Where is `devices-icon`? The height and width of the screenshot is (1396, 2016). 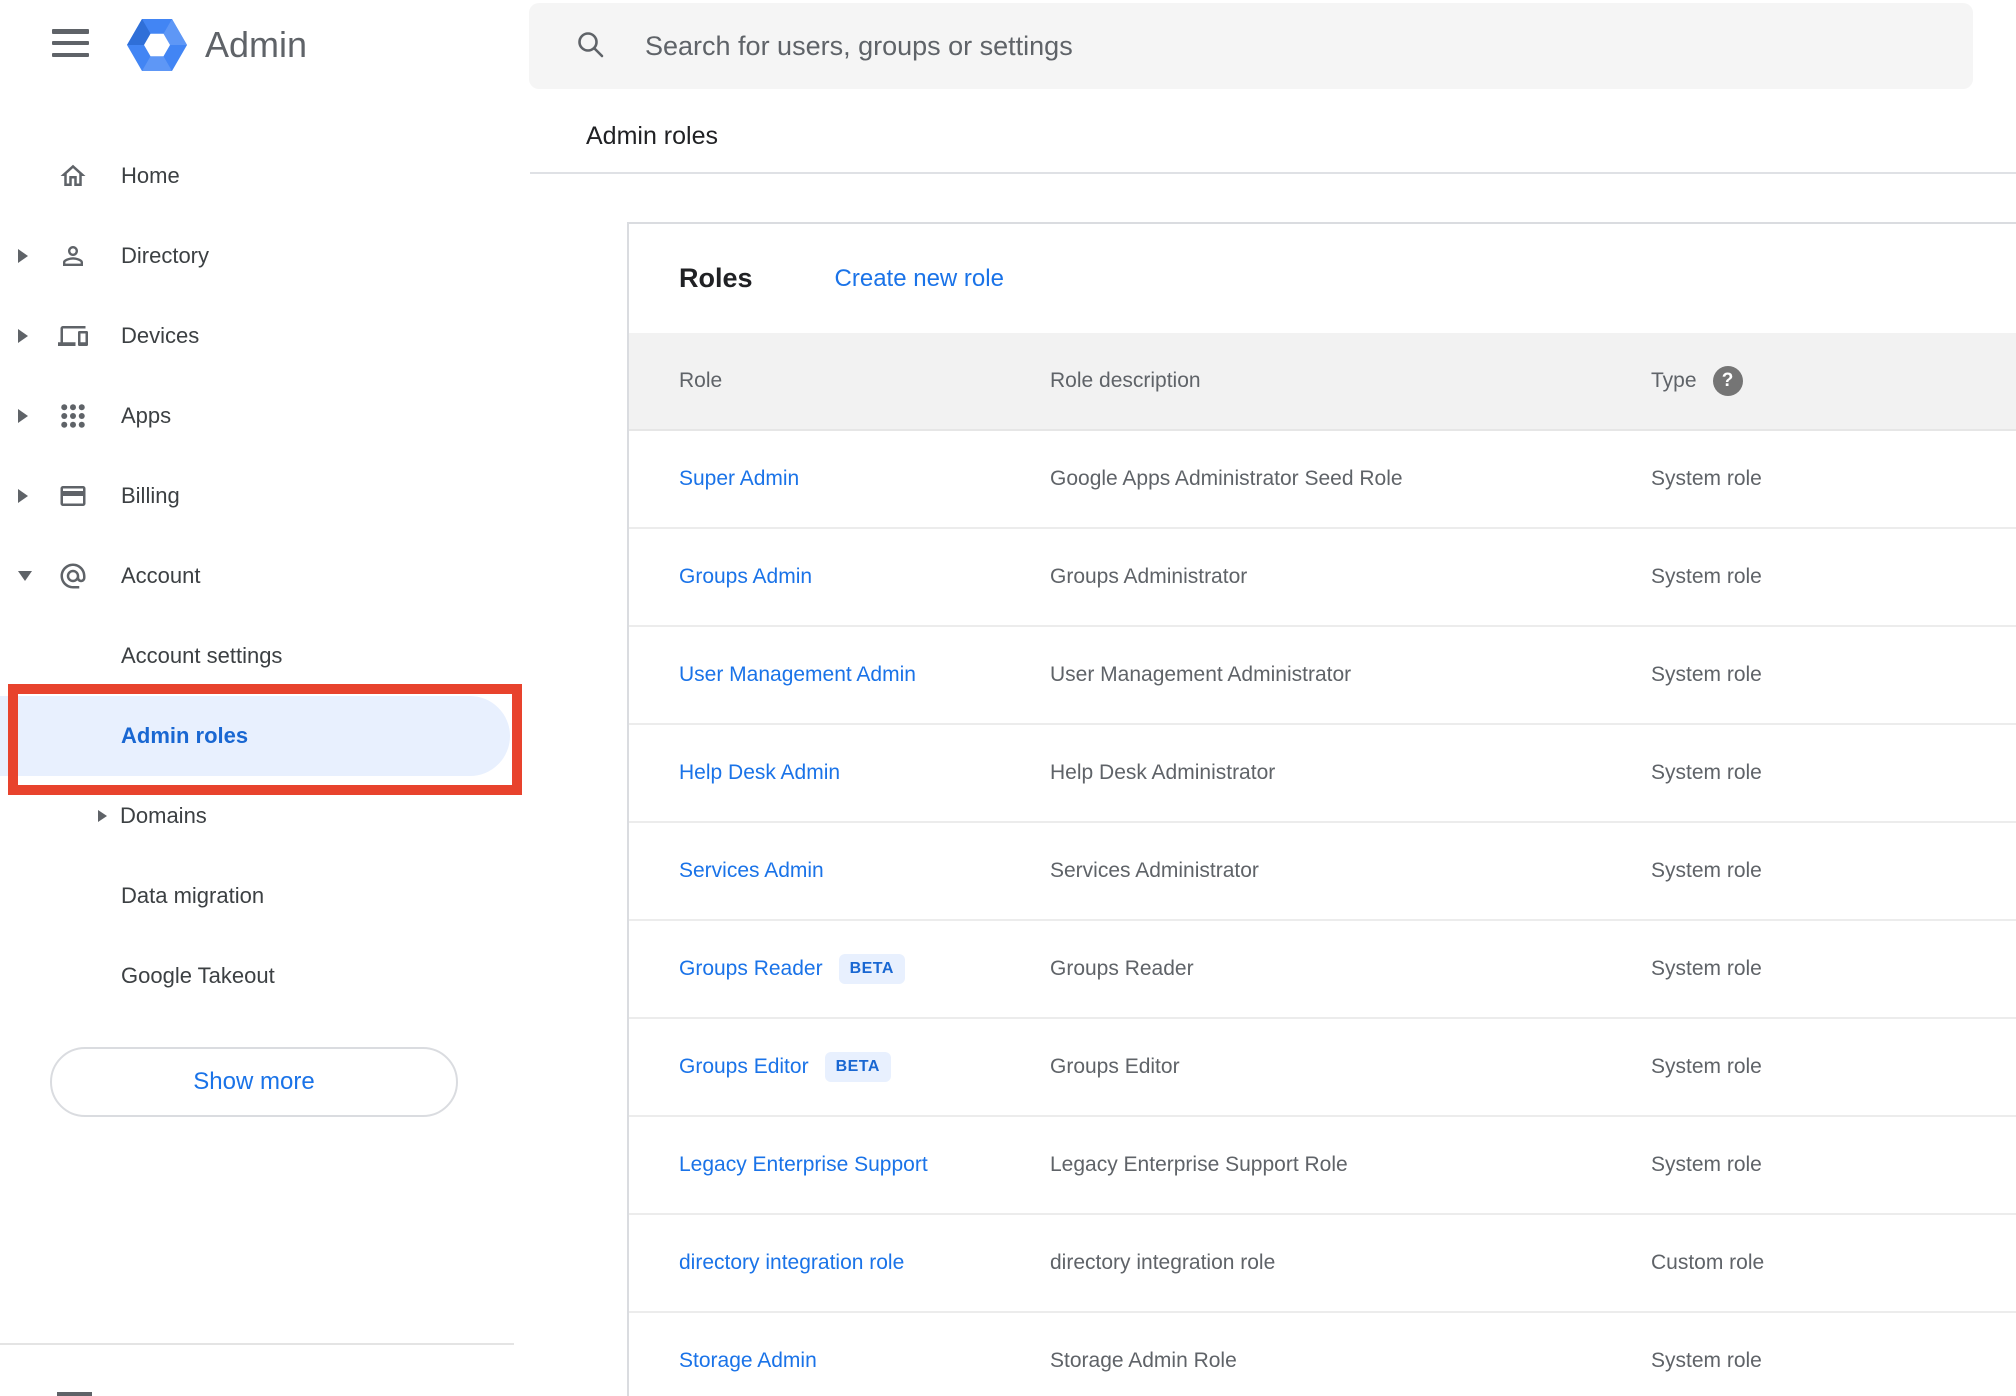
devices-icon is located at coordinates (73, 336).